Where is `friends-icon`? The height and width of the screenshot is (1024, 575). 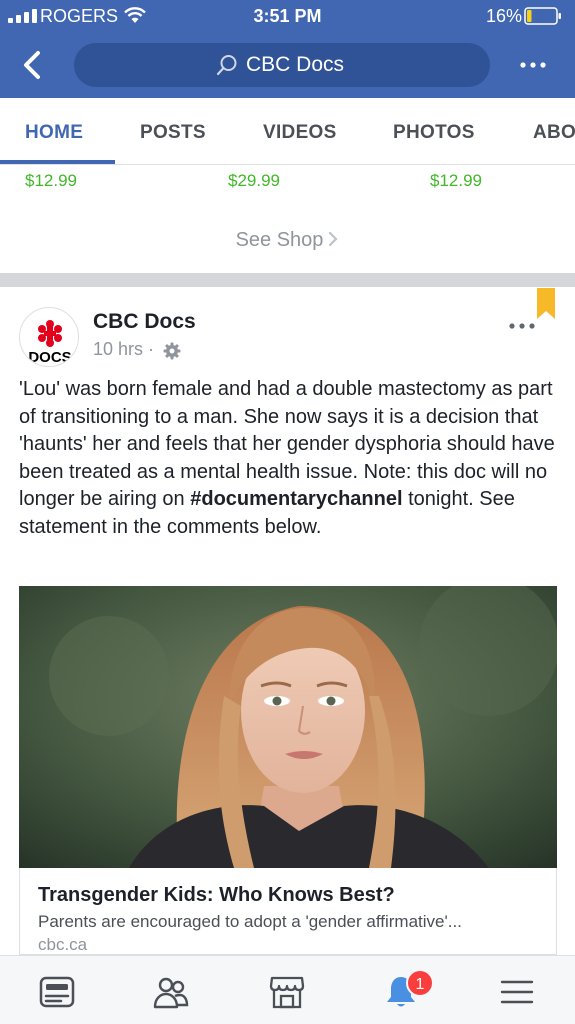 friends-icon is located at coordinates (171, 993).